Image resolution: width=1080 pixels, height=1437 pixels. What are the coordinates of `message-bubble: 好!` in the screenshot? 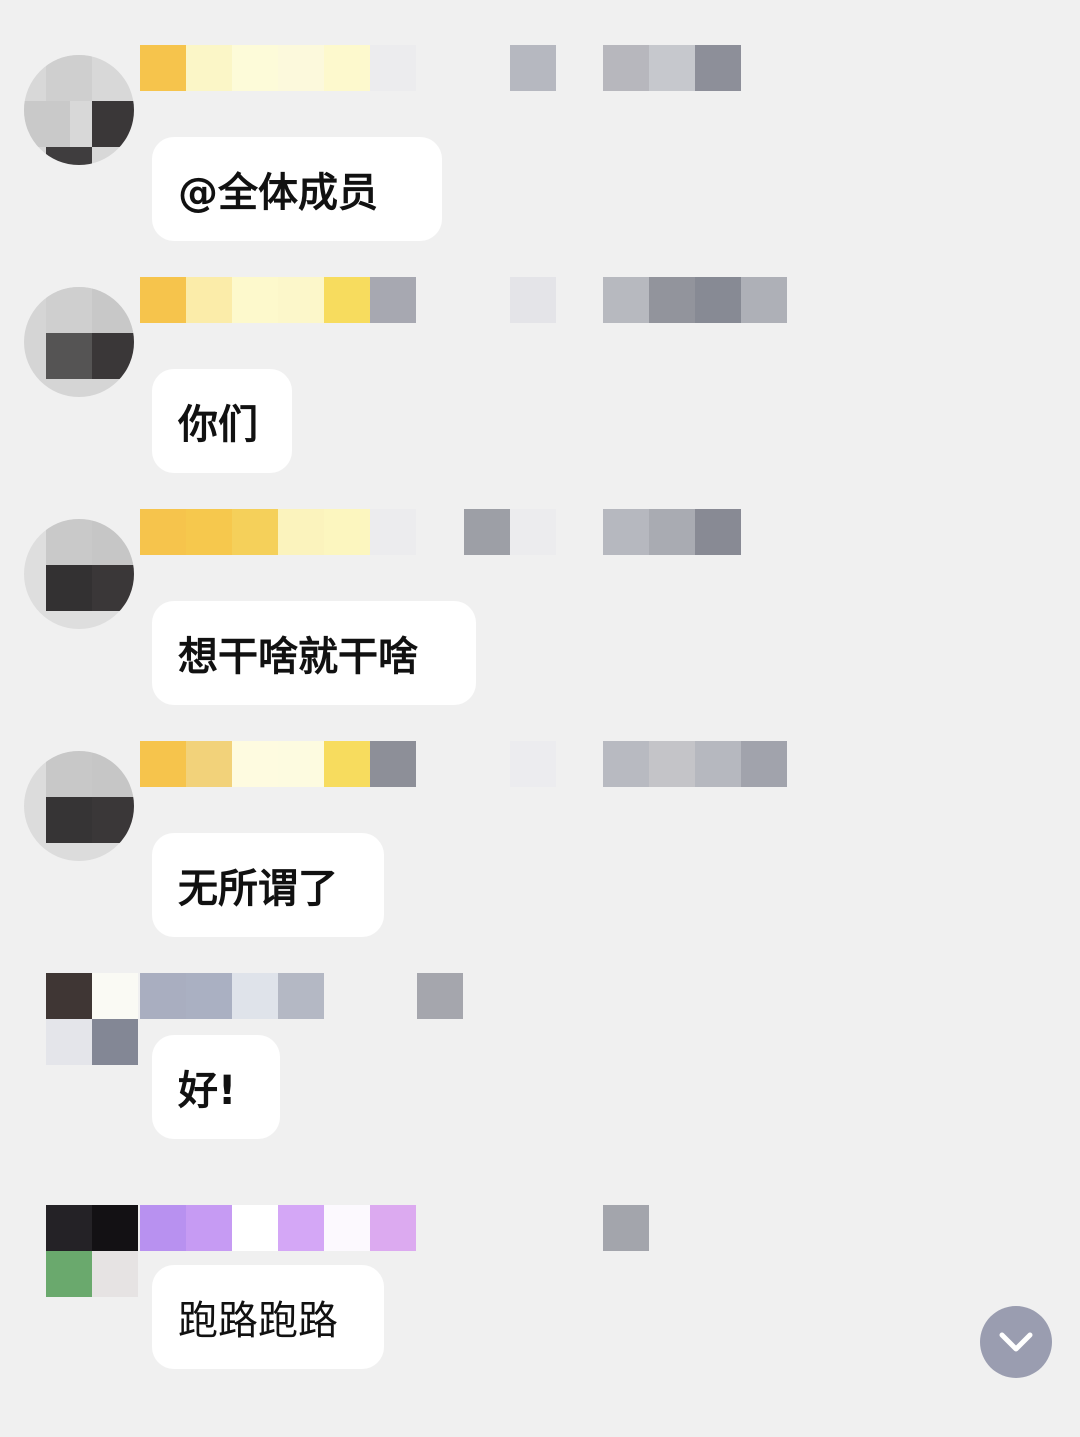 It's located at (216, 1087).